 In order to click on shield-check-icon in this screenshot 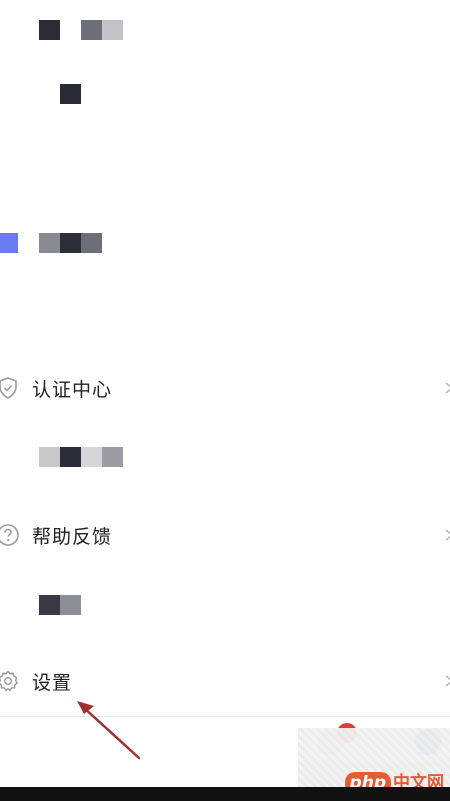, I will do `click(10, 388)`.